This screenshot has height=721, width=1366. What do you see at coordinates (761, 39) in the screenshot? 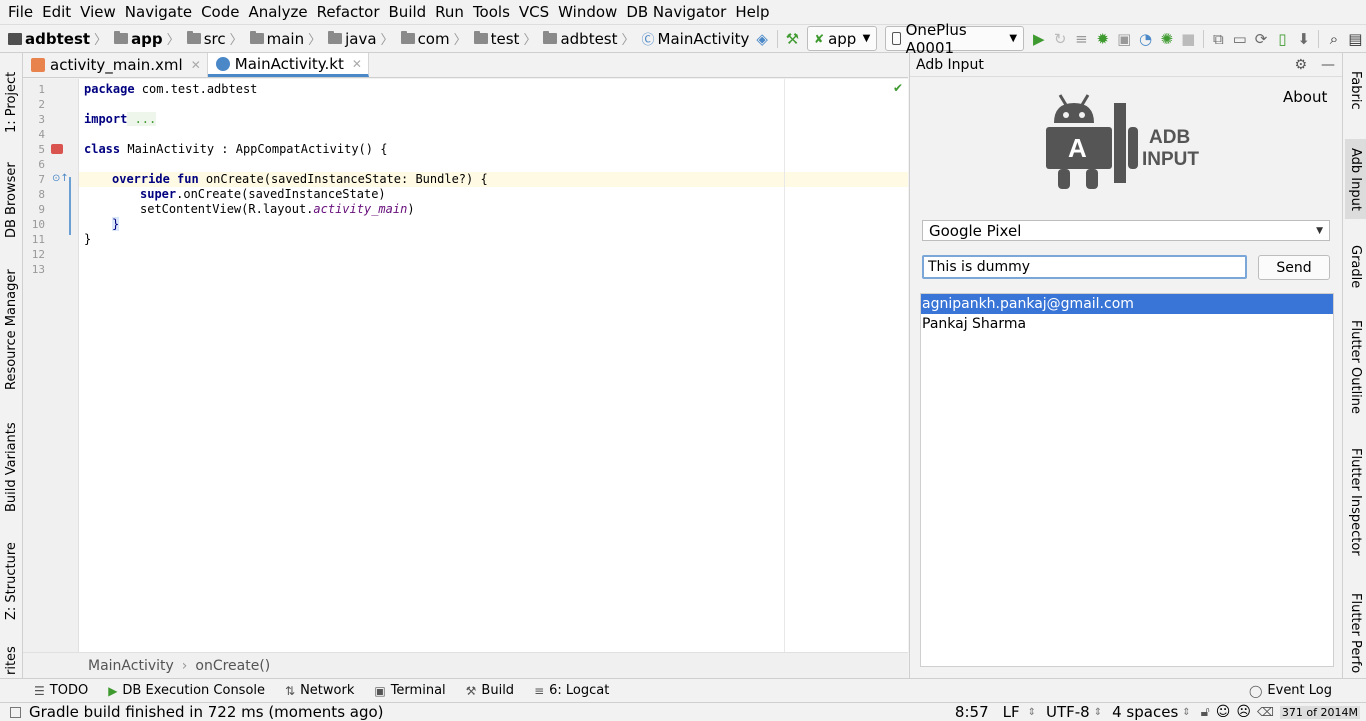
I see `layers-icon: ◈` at bounding box center [761, 39].